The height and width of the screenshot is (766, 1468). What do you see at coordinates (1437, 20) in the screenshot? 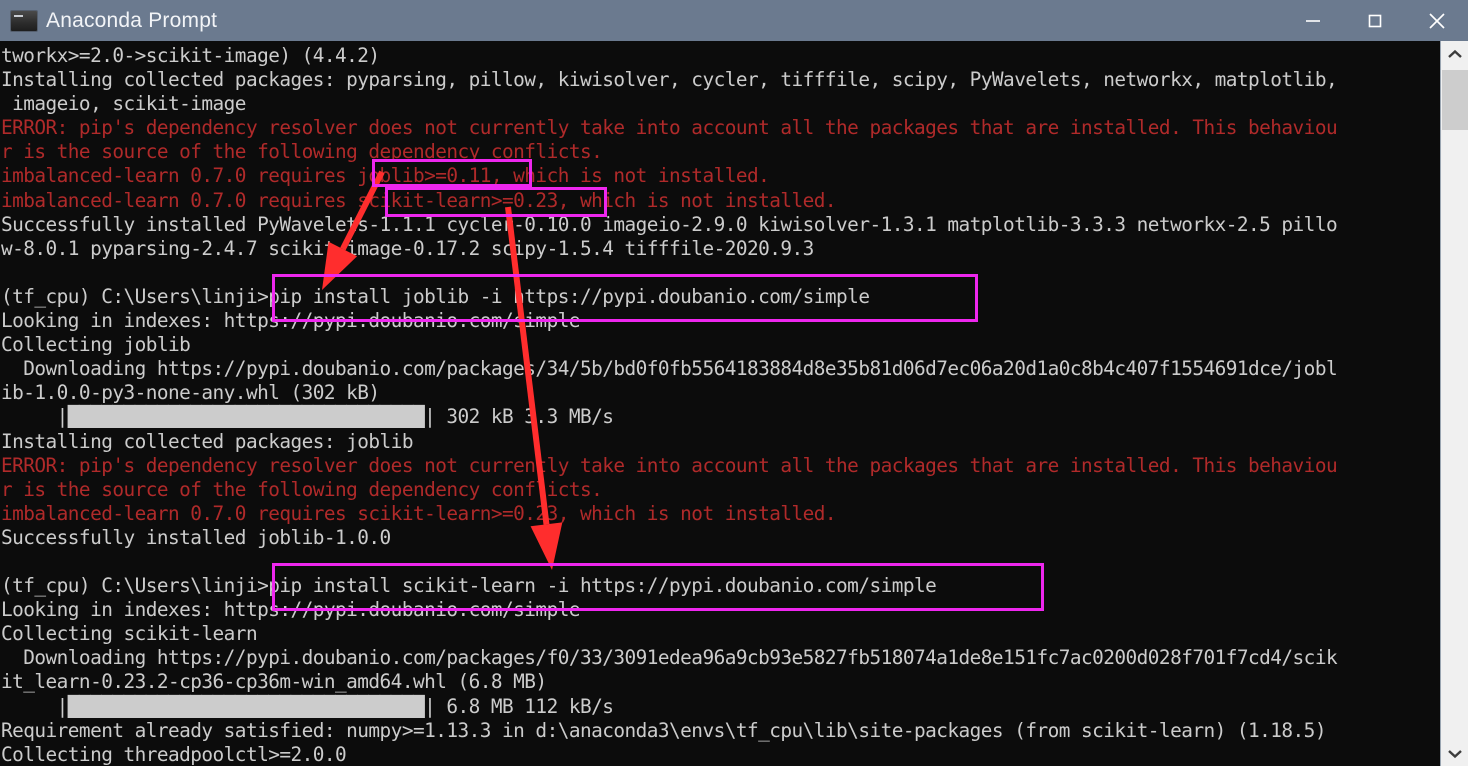
I see `close-button` at bounding box center [1437, 20].